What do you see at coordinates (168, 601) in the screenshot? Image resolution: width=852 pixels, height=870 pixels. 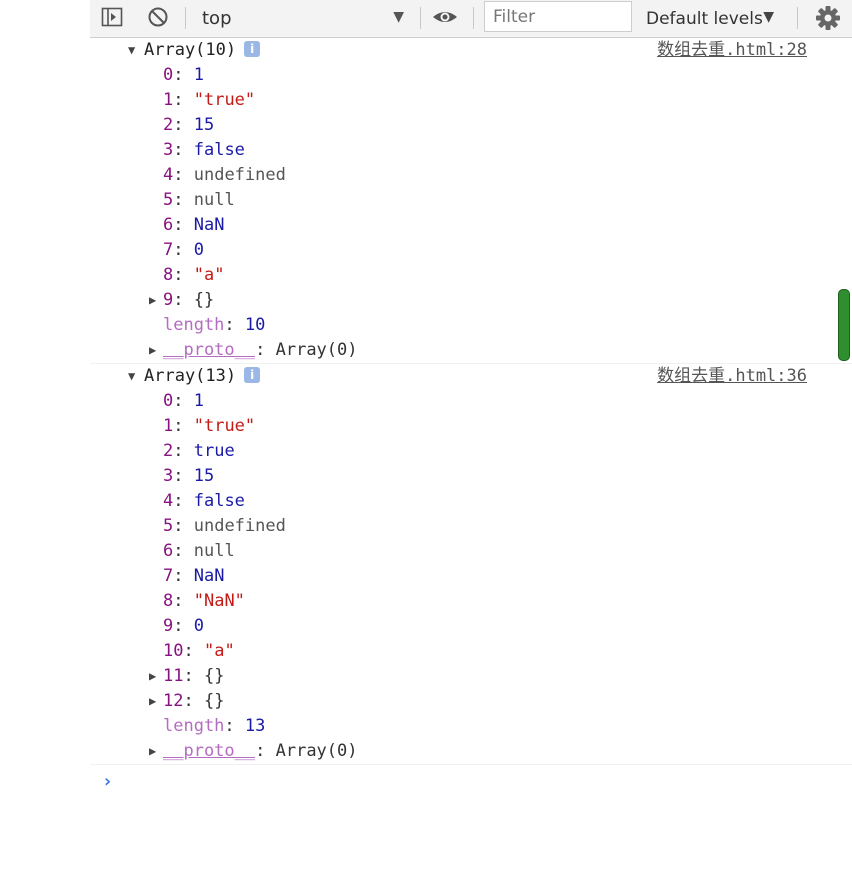 I see `entry-key: 8` at bounding box center [168, 601].